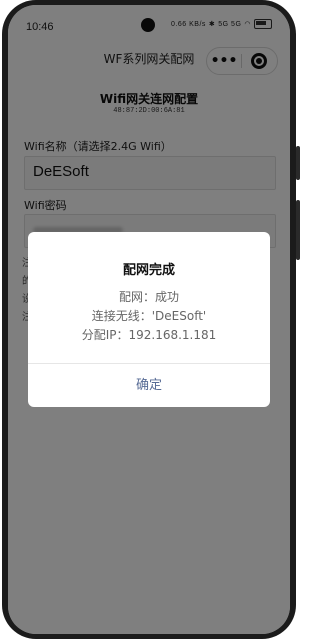  I want to click on confirm-button: 确定, so click(149, 385).